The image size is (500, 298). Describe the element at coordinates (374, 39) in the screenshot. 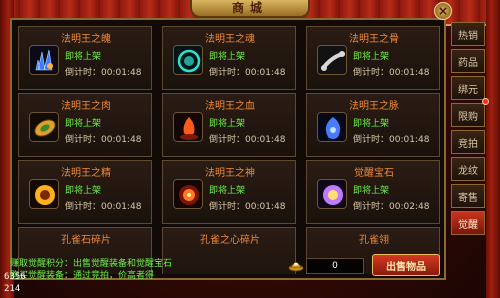

I see `item-name: 法明王之骨` at that location.